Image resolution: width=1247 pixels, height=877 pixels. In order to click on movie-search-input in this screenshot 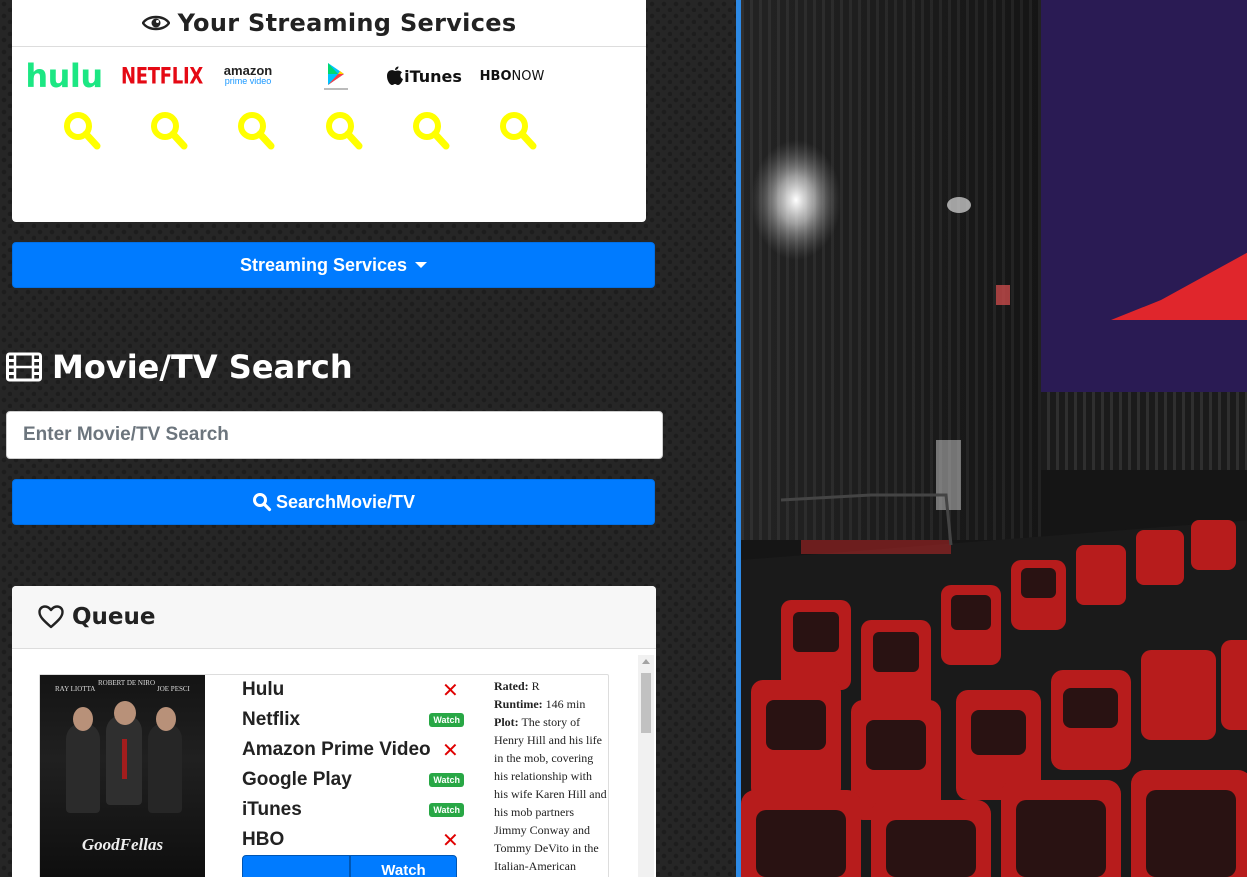, I will do `click(334, 435)`.